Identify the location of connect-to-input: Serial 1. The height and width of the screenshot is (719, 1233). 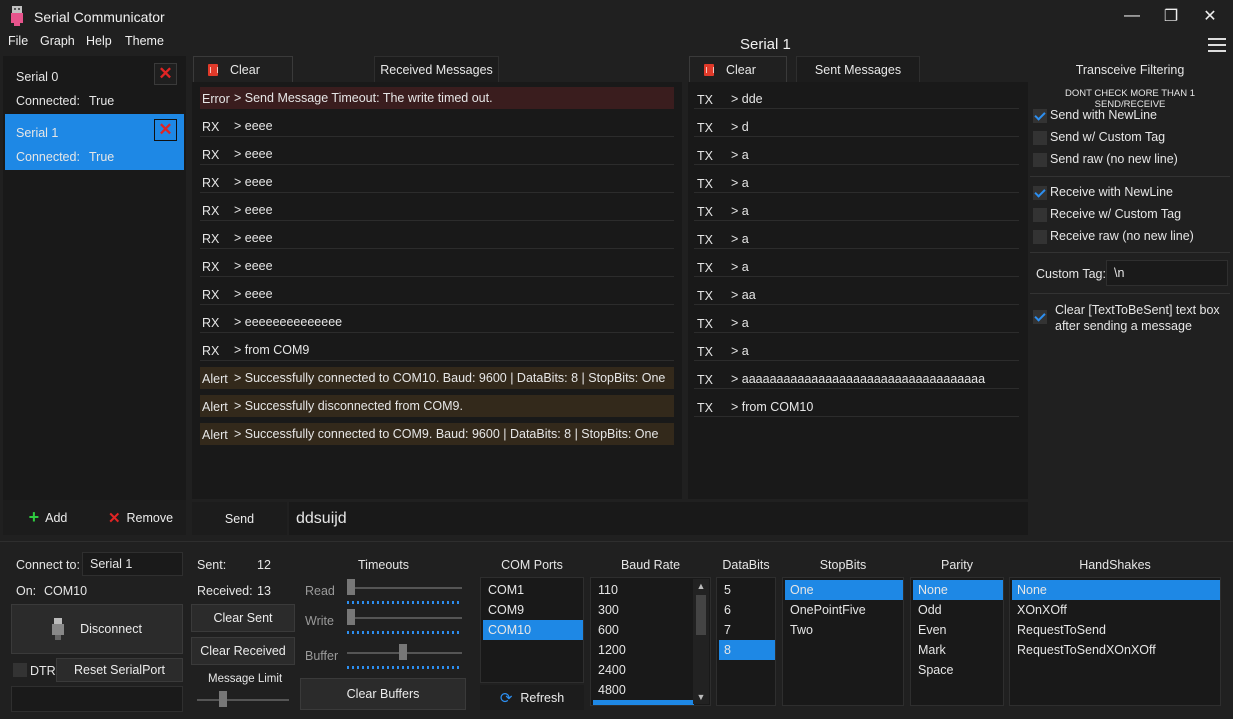
(132, 564).